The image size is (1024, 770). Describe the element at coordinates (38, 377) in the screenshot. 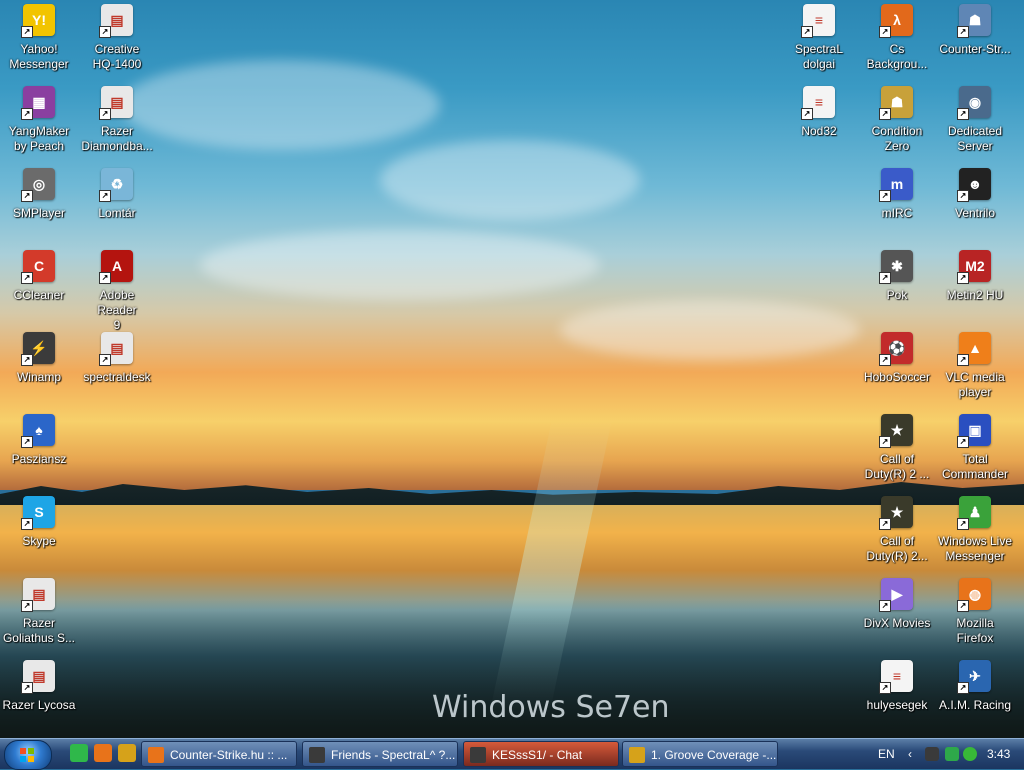

I see `desktop-icon-label: Winamp` at that location.